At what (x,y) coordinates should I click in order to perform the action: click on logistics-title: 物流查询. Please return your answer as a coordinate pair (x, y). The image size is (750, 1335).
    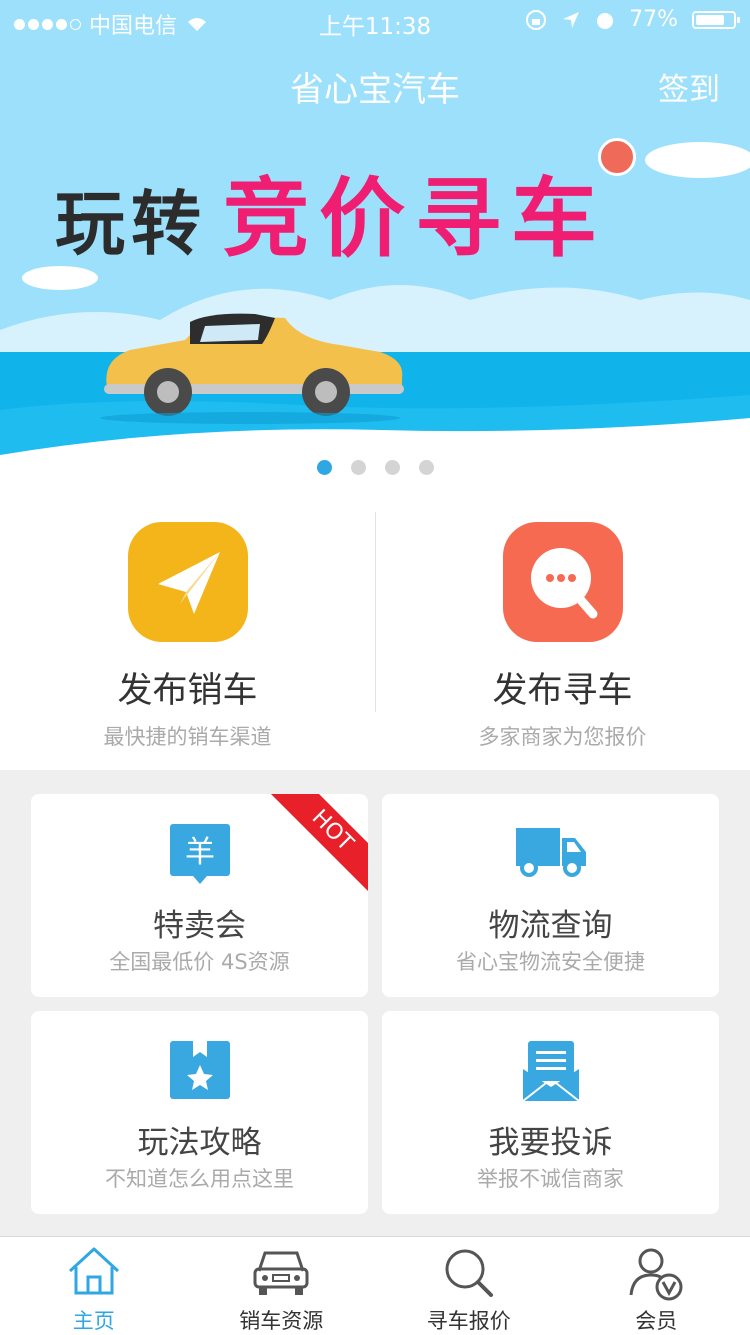
    Looking at the image, I should click on (550, 922).